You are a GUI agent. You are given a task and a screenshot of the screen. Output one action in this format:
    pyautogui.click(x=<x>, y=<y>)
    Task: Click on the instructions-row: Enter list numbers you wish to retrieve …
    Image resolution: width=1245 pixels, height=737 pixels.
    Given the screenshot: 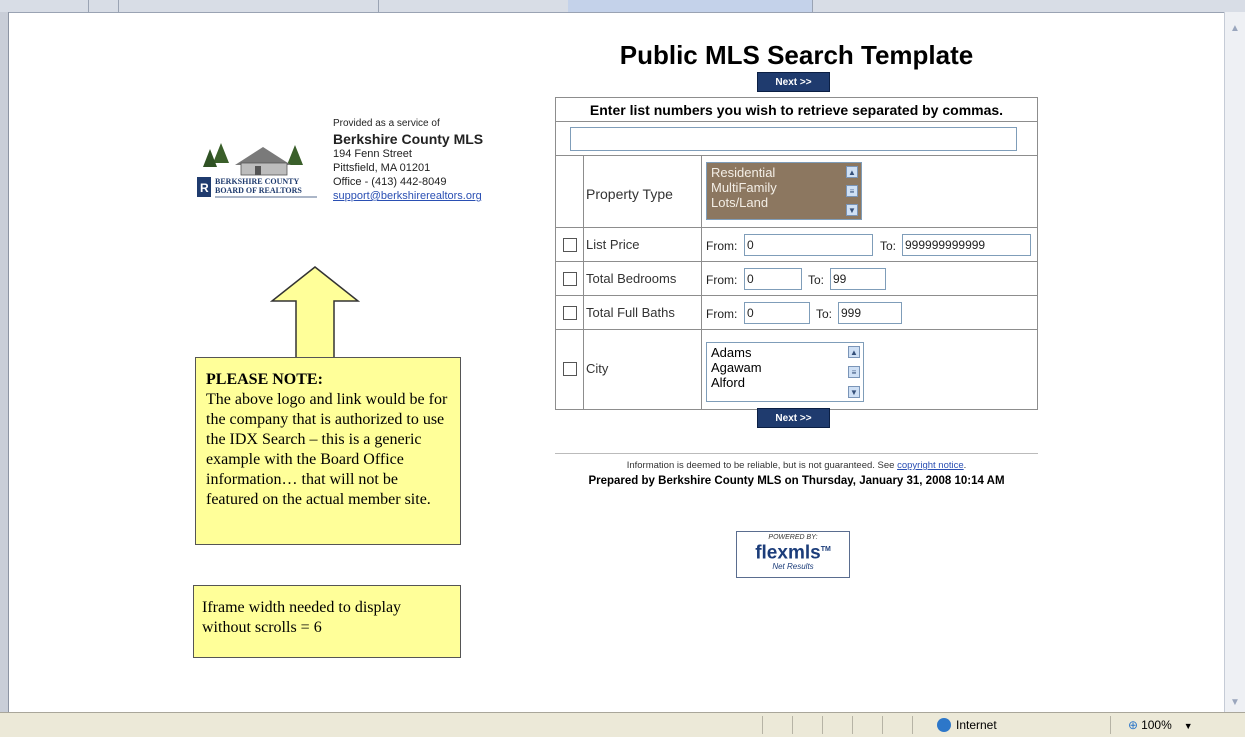 What is the action you would take?
    pyautogui.click(x=796, y=110)
    